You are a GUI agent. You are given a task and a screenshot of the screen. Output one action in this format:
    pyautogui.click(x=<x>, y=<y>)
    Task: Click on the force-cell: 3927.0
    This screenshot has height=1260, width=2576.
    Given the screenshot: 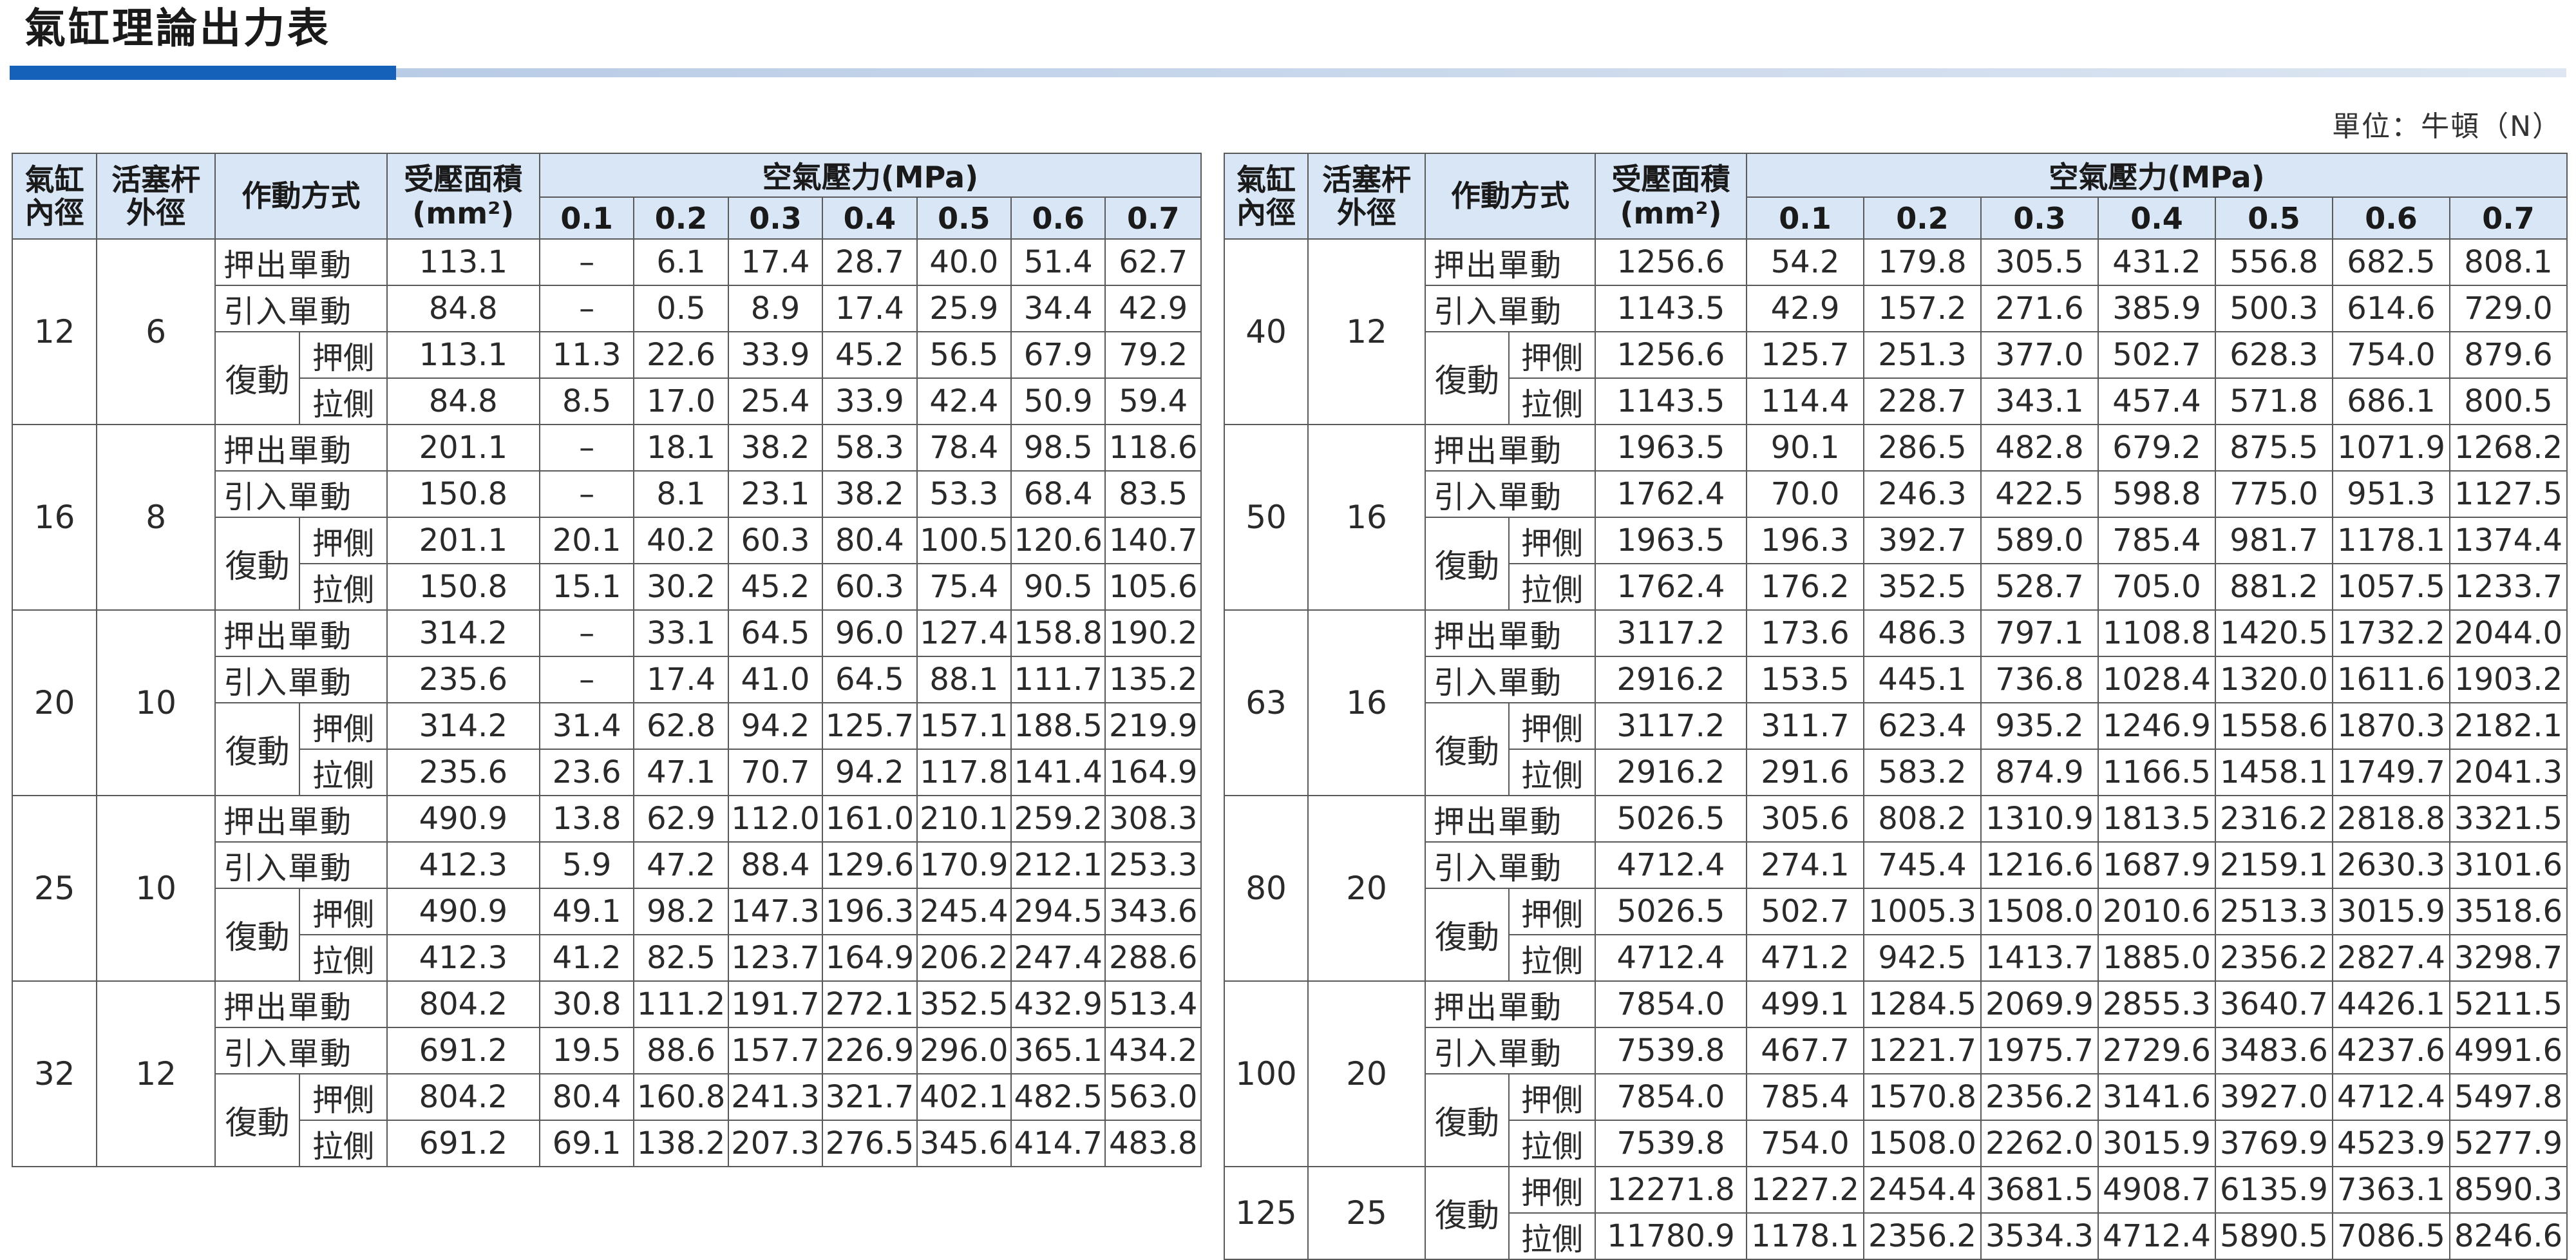 What is the action you would take?
    pyautogui.click(x=2274, y=1097)
    